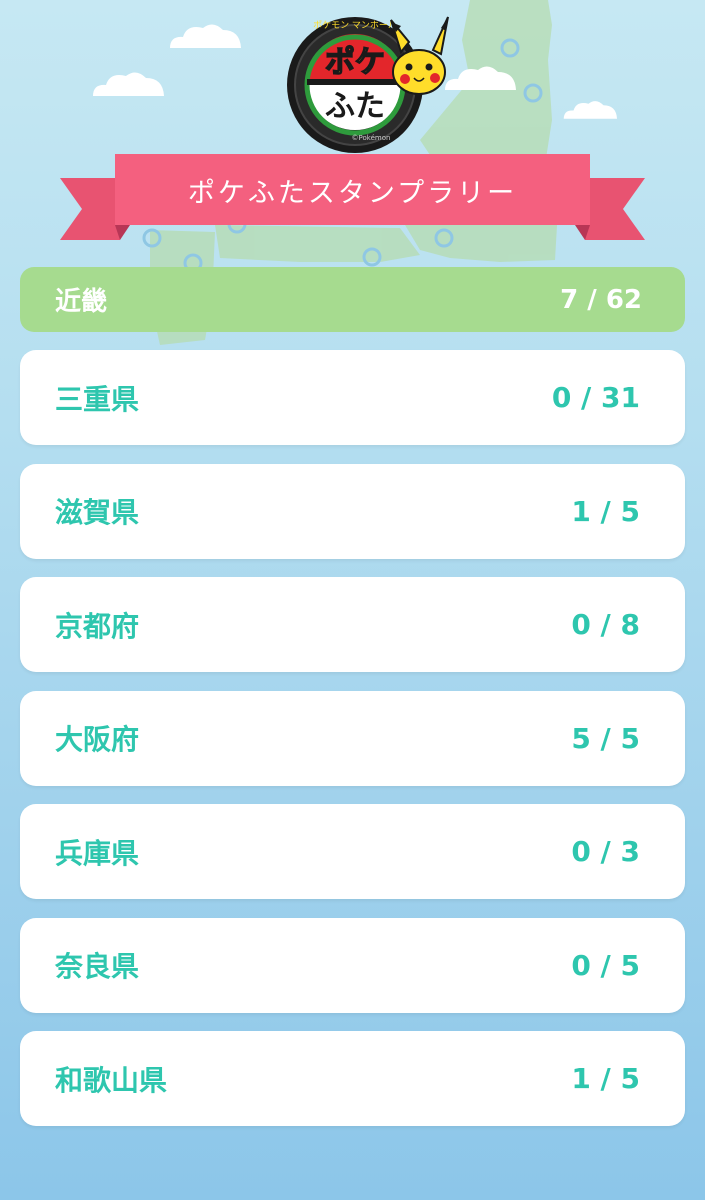  Describe the element at coordinates (352, 738) in the screenshot. I see `prefecture-item-osaka: 大阪府 5 / 5` at that location.